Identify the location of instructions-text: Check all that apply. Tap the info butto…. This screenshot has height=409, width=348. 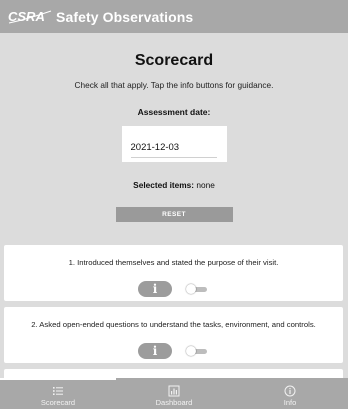
(174, 85).